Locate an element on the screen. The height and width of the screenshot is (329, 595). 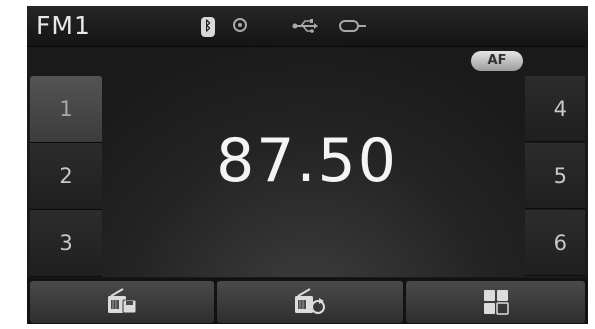
bottom-bar is located at coordinates (307, 301).